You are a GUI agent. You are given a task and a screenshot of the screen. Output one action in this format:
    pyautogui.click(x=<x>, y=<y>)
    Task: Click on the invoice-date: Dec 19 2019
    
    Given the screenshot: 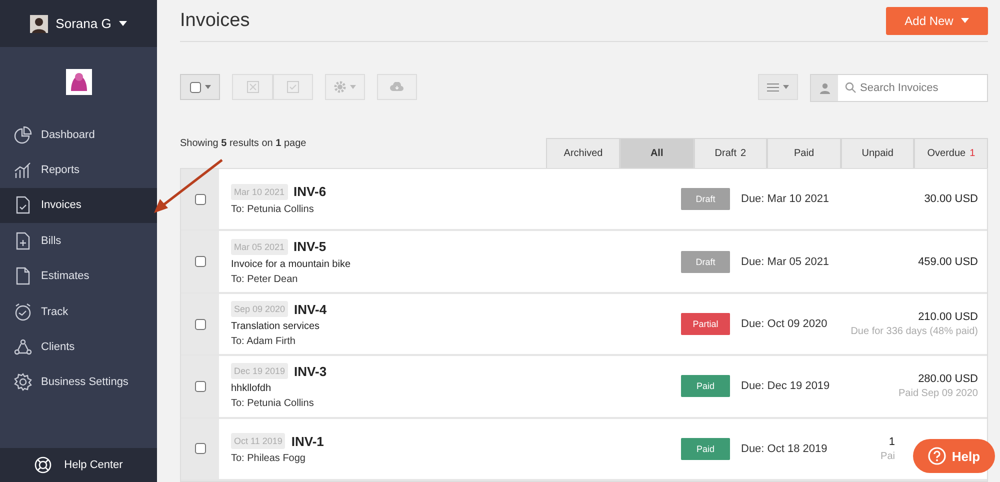 What is the action you would take?
    pyautogui.click(x=259, y=371)
    